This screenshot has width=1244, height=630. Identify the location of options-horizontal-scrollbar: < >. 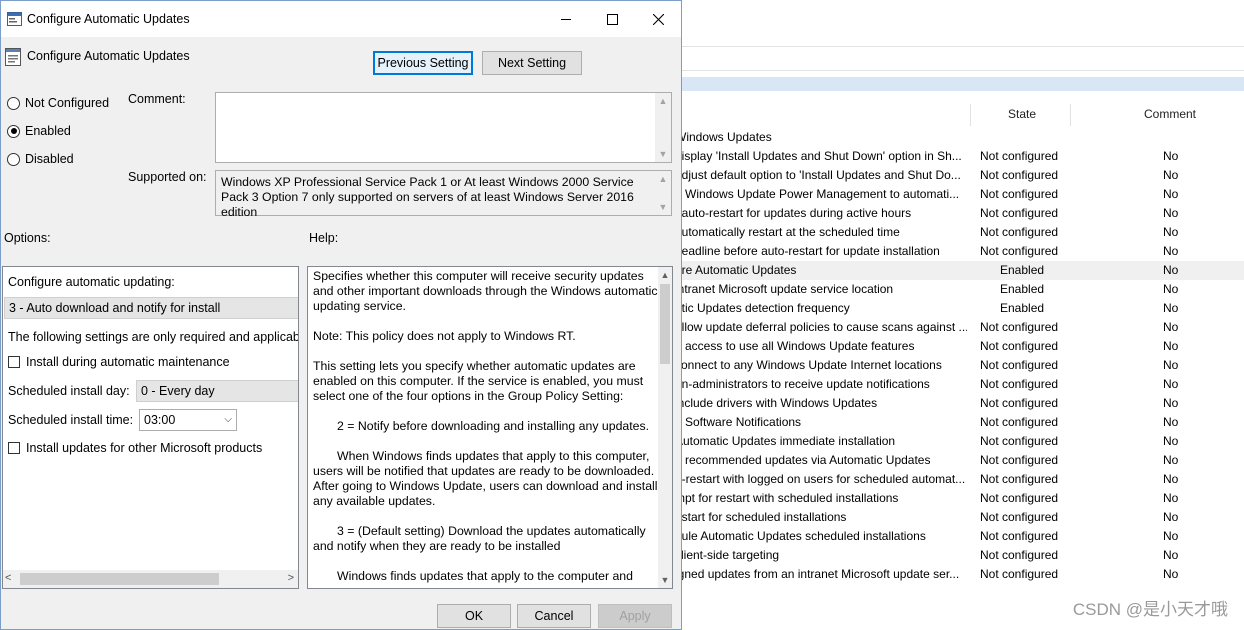
(150, 579).